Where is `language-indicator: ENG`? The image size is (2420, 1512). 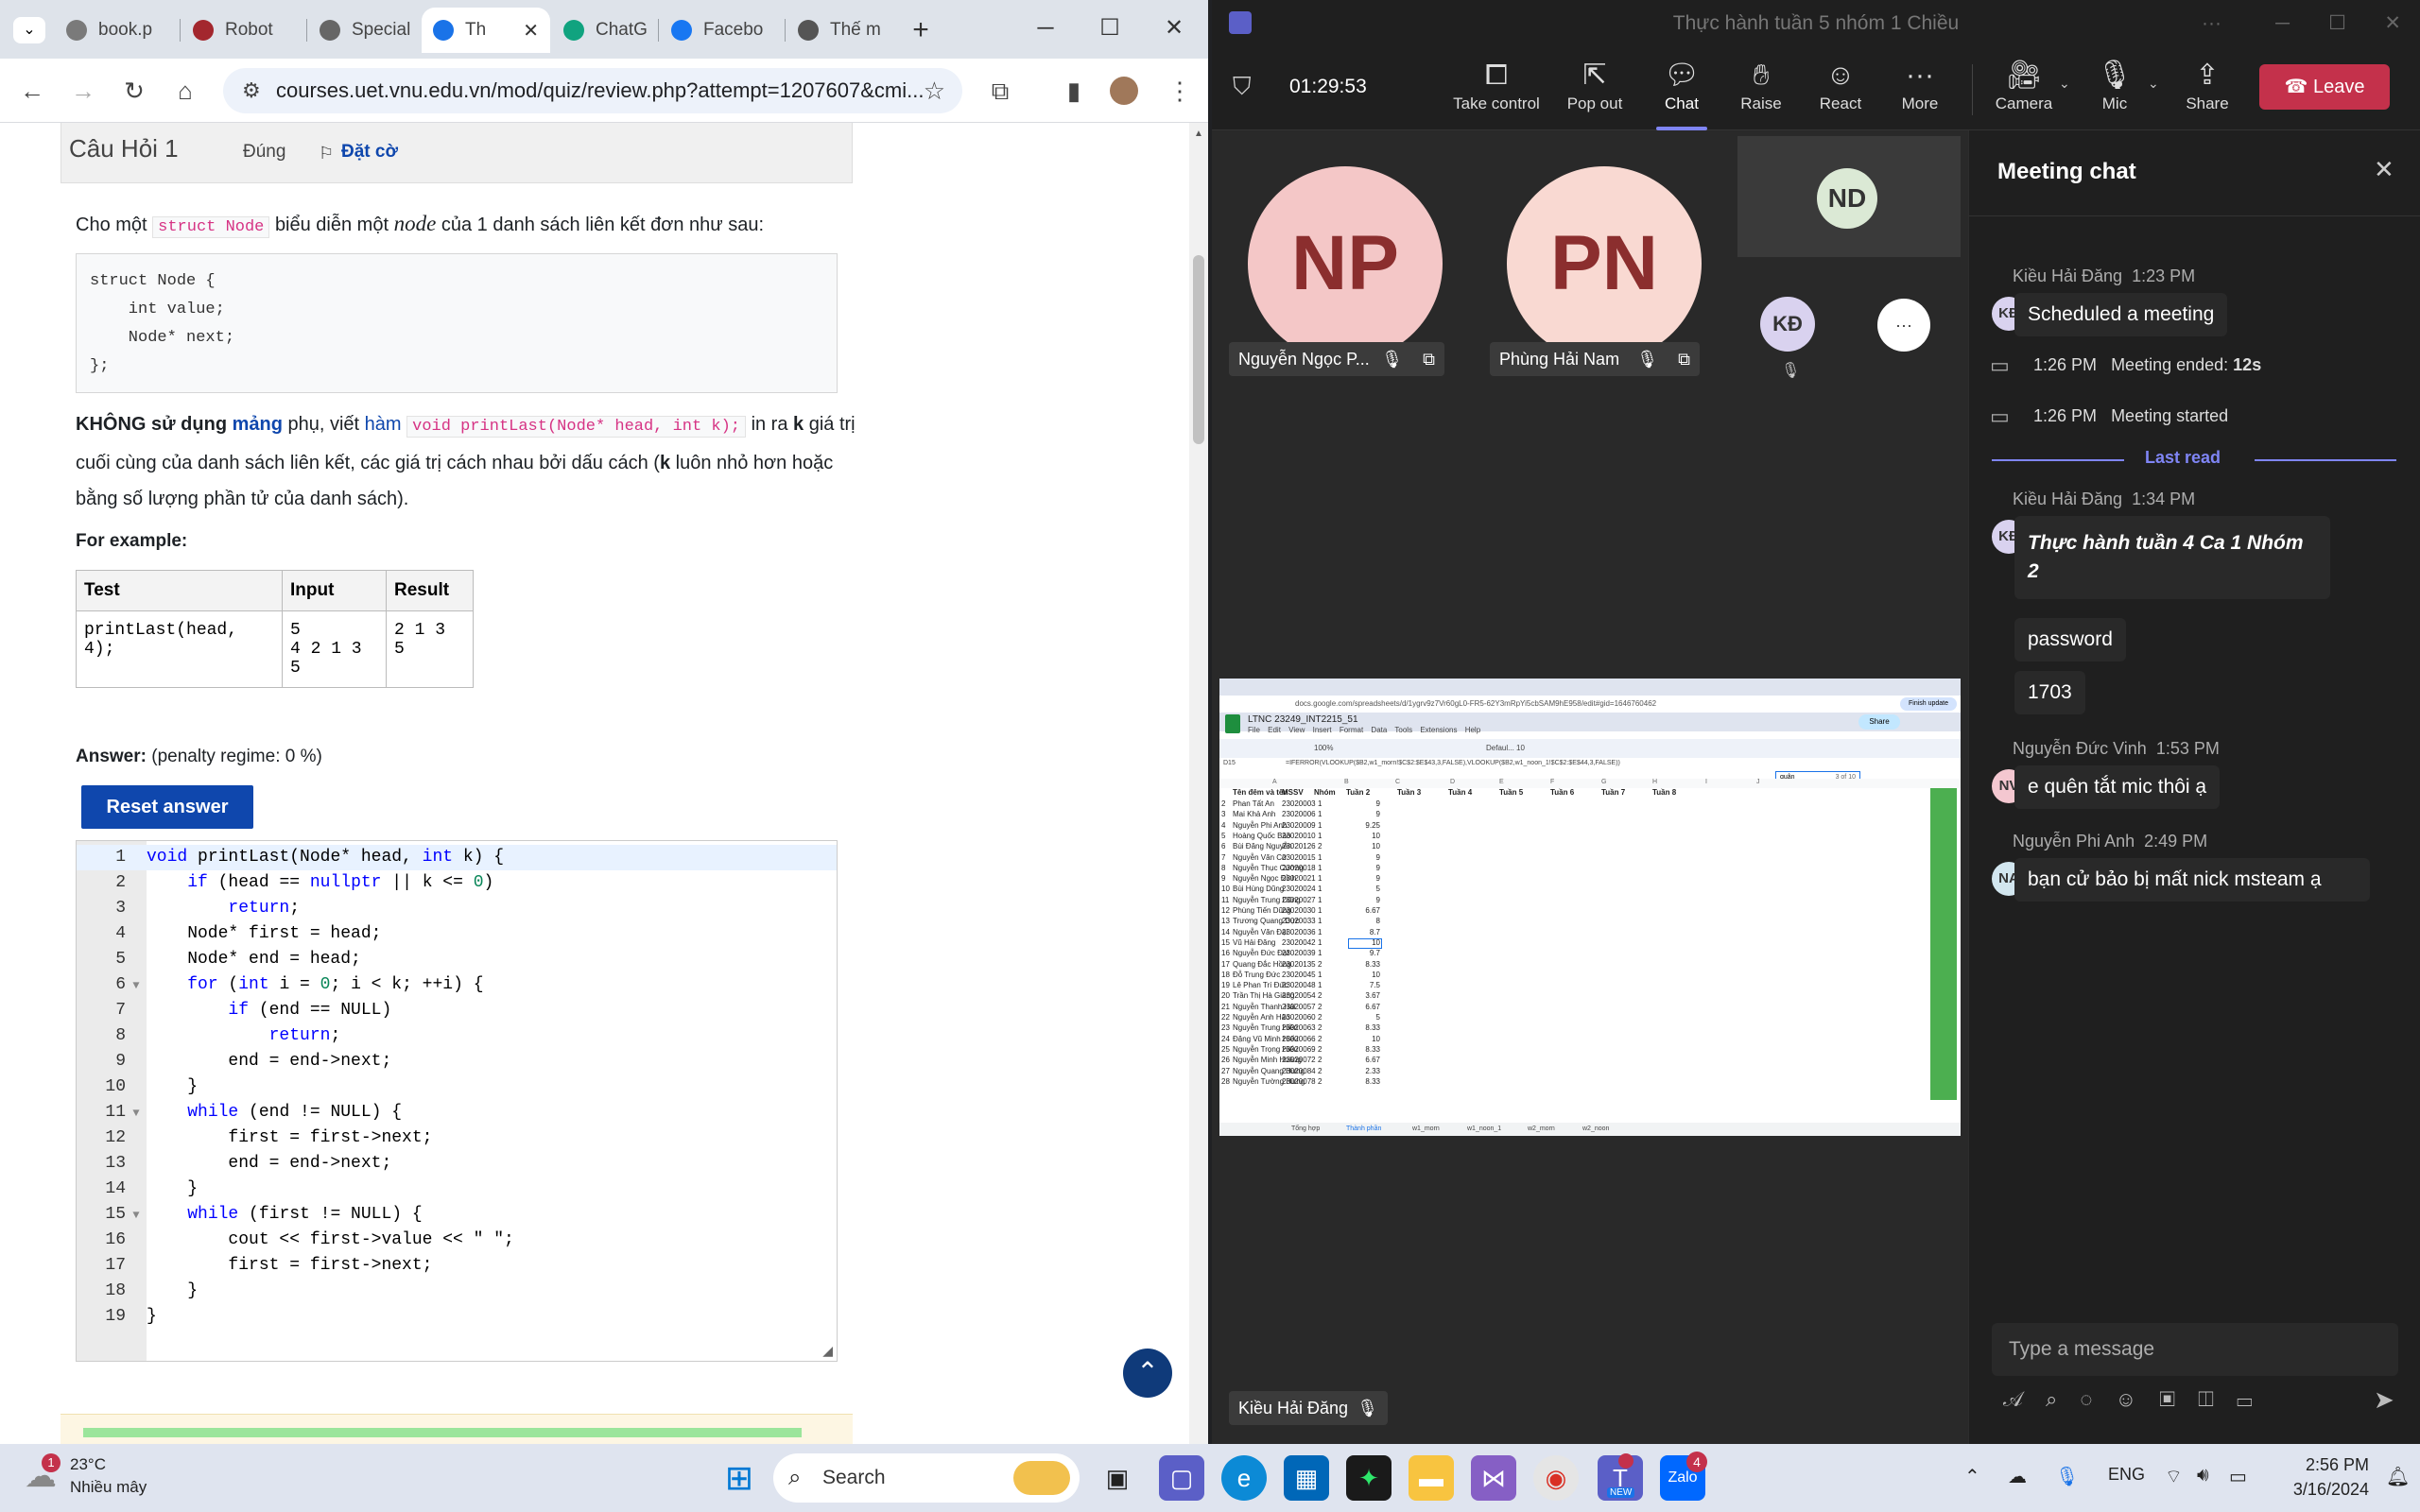
language-indicator: ENG is located at coordinates (2126, 1475).